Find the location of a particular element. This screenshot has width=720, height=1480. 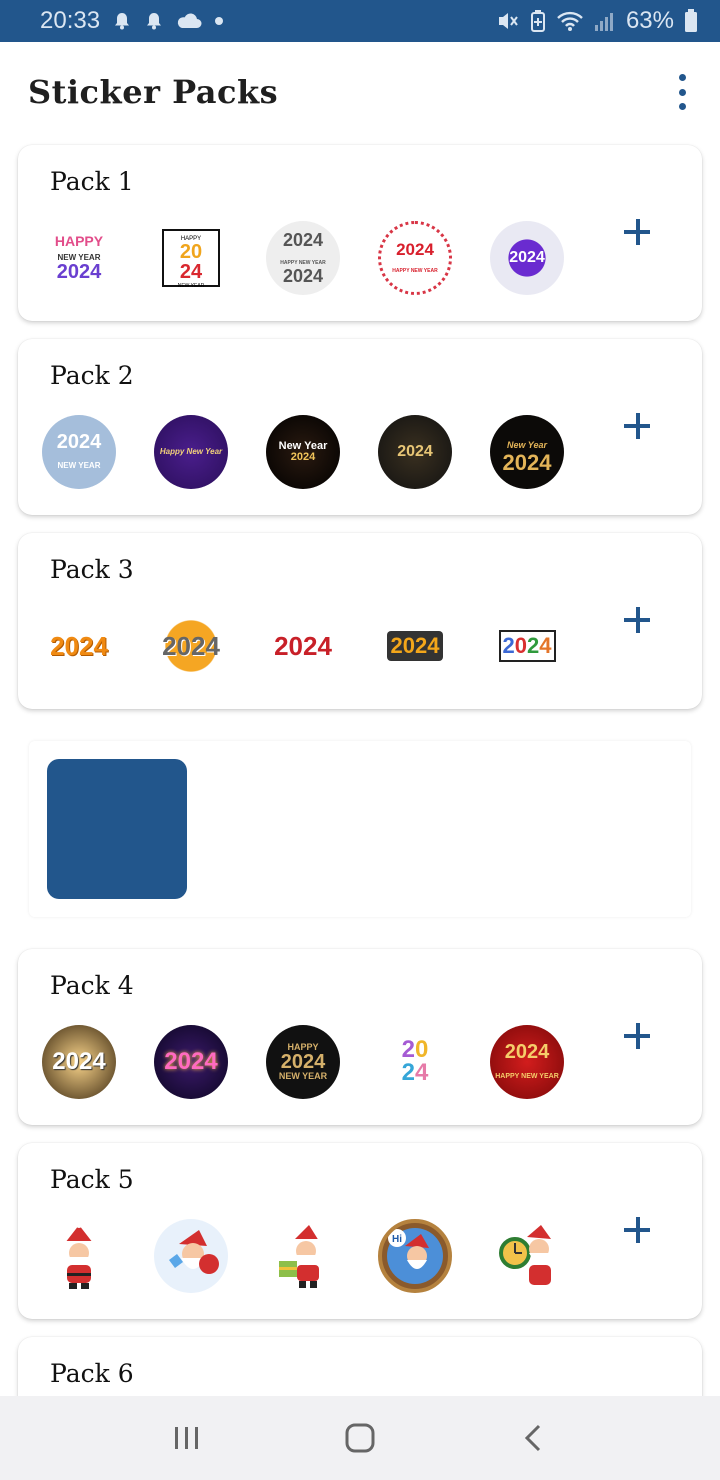

sticker-hi-text: Hi is located at coordinates (397, 1239).